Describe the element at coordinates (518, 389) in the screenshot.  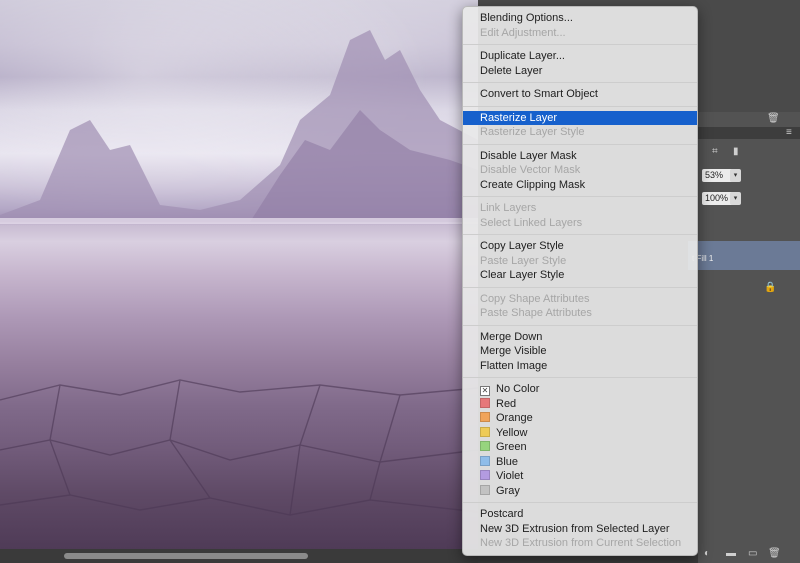
I see `menu-item-label: No Color` at that location.